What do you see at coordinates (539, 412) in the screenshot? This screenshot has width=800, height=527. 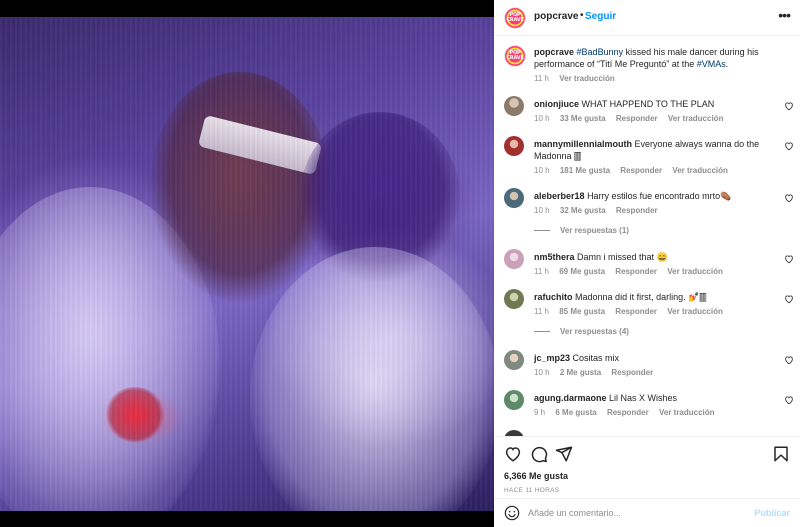 I see `comment-time: 9 h` at bounding box center [539, 412].